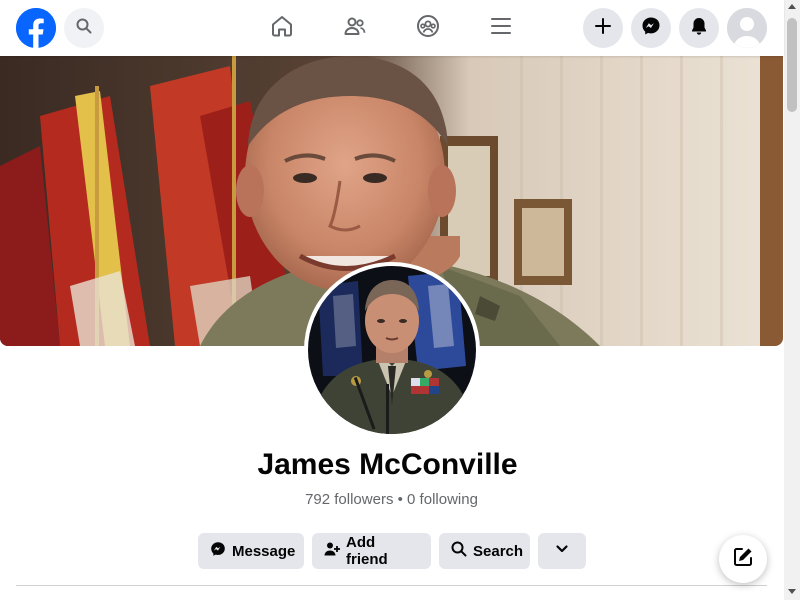 The height and width of the screenshot is (600, 800). Describe the element at coordinates (392, 350) in the screenshot. I see `profile-picture` at that location.